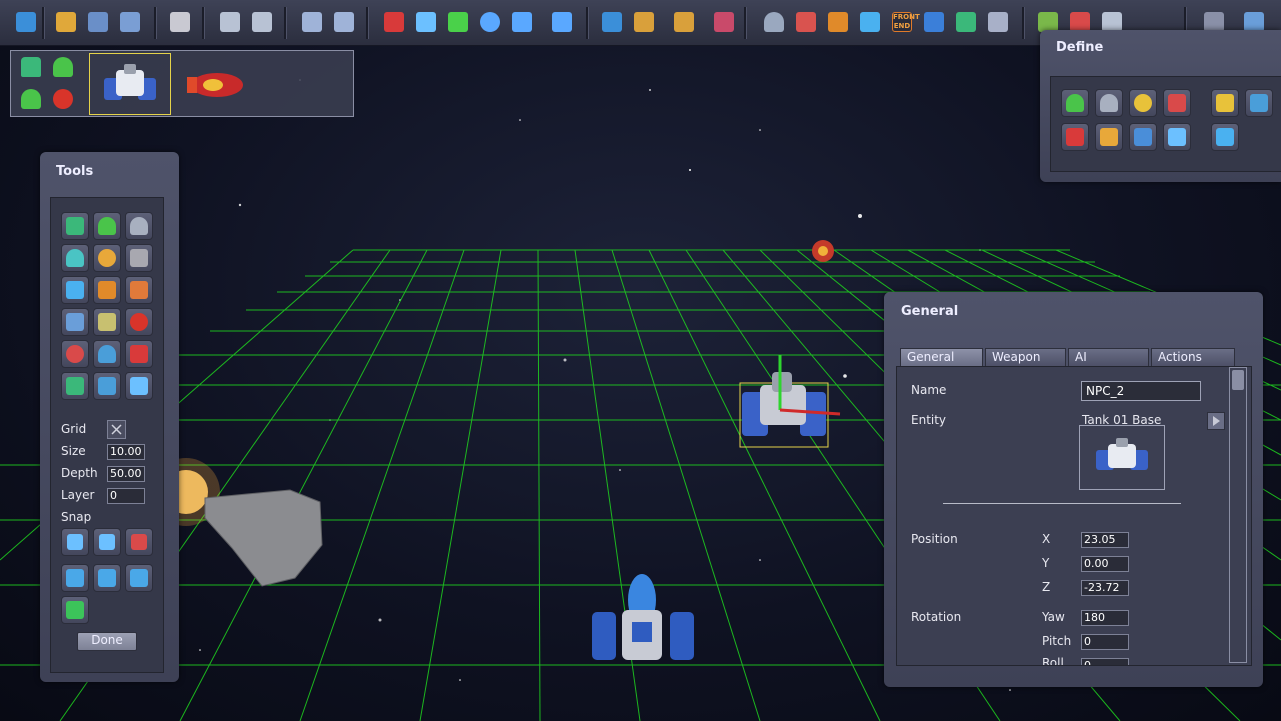  Describe the element at coordinates (262, 22) in the screenshot. I see `redo-button` at that location.